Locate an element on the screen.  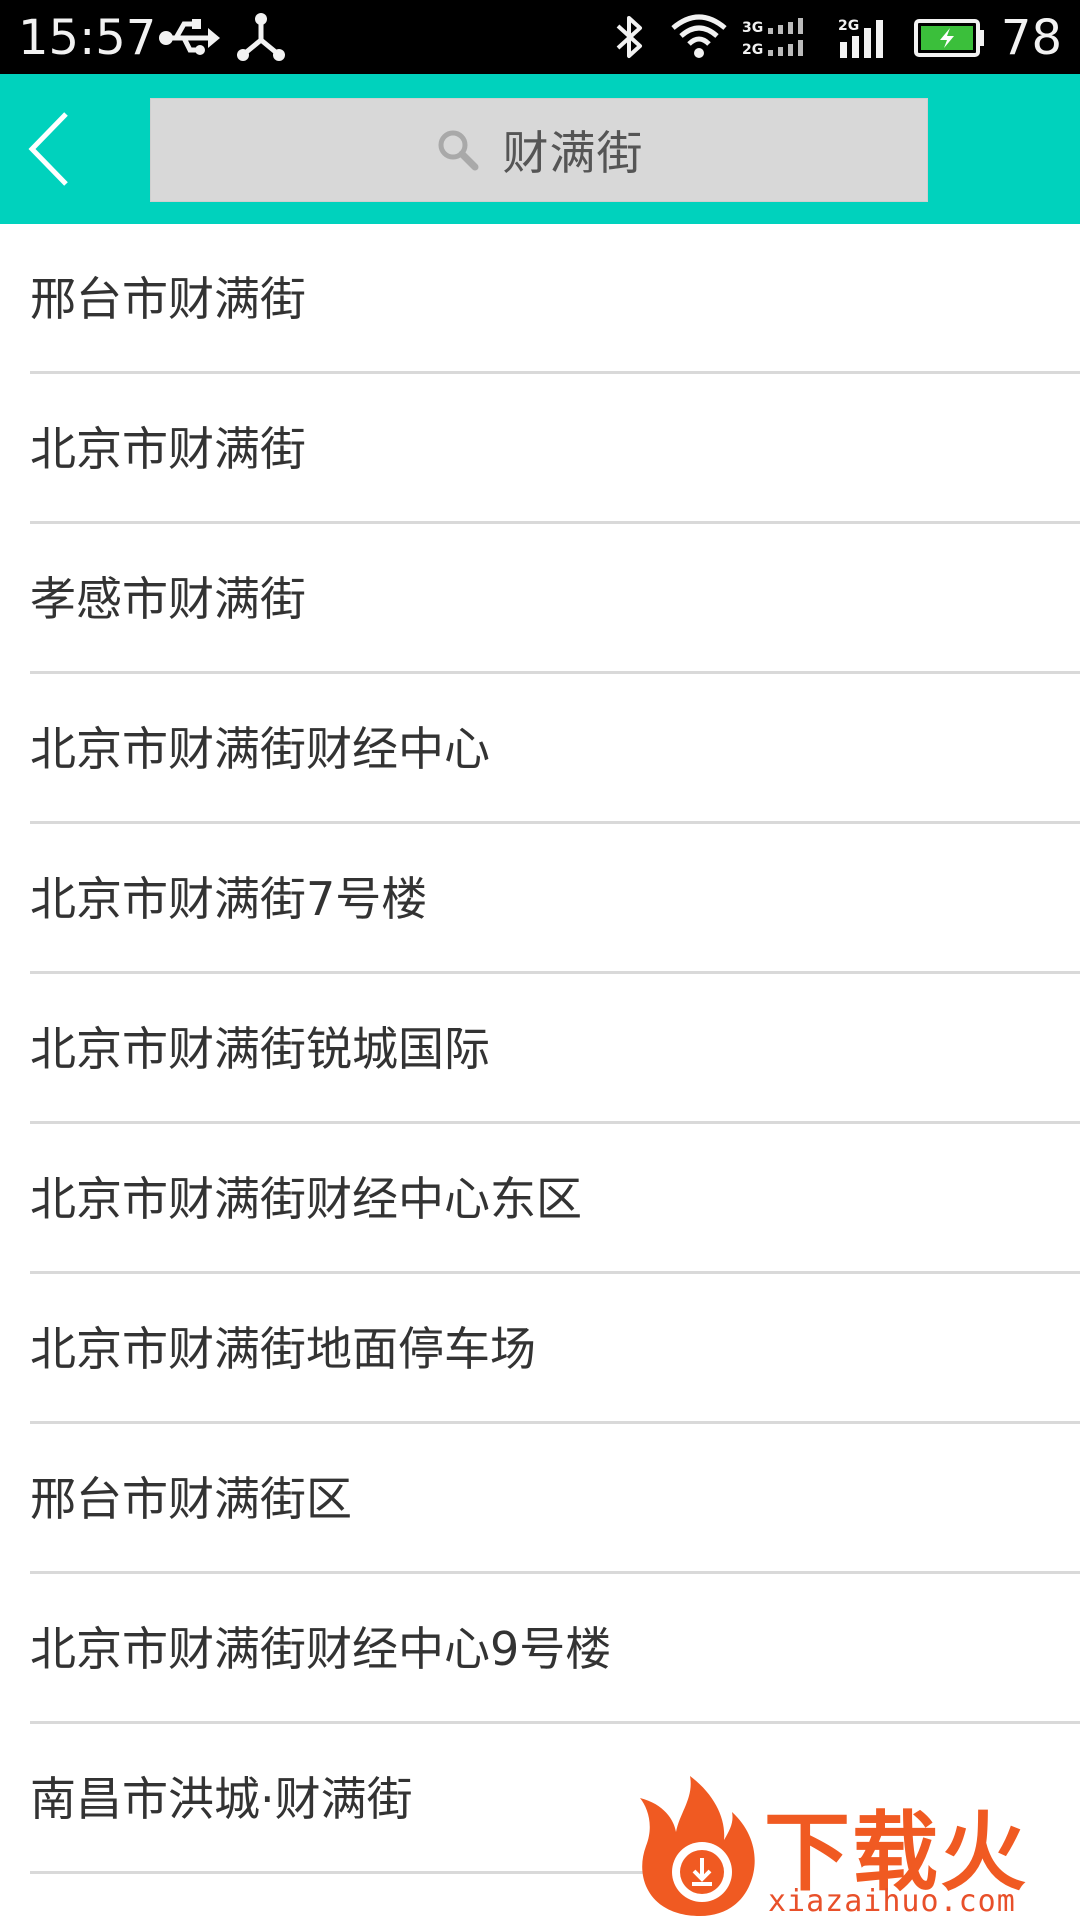
signal-3g-2g-icon: 3G 2G is located at coordinates (772, 38).